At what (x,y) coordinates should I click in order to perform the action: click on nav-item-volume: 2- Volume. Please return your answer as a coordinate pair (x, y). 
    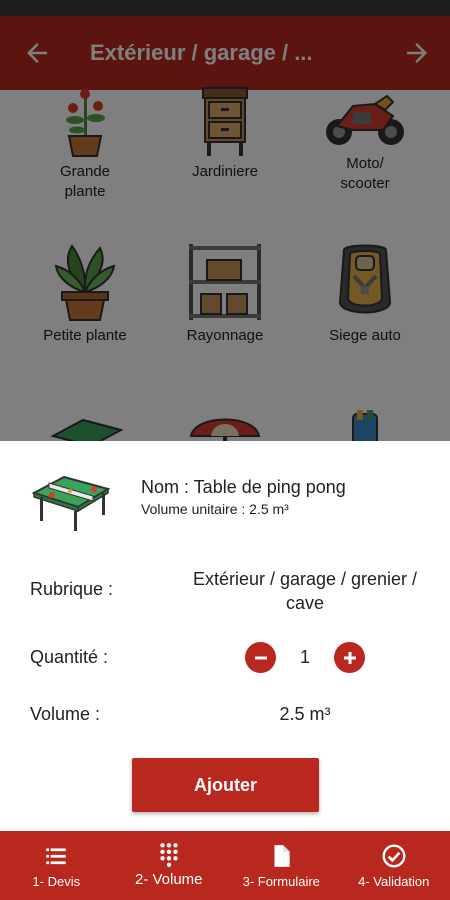
    Looking at the image, I should click on (169, 865).